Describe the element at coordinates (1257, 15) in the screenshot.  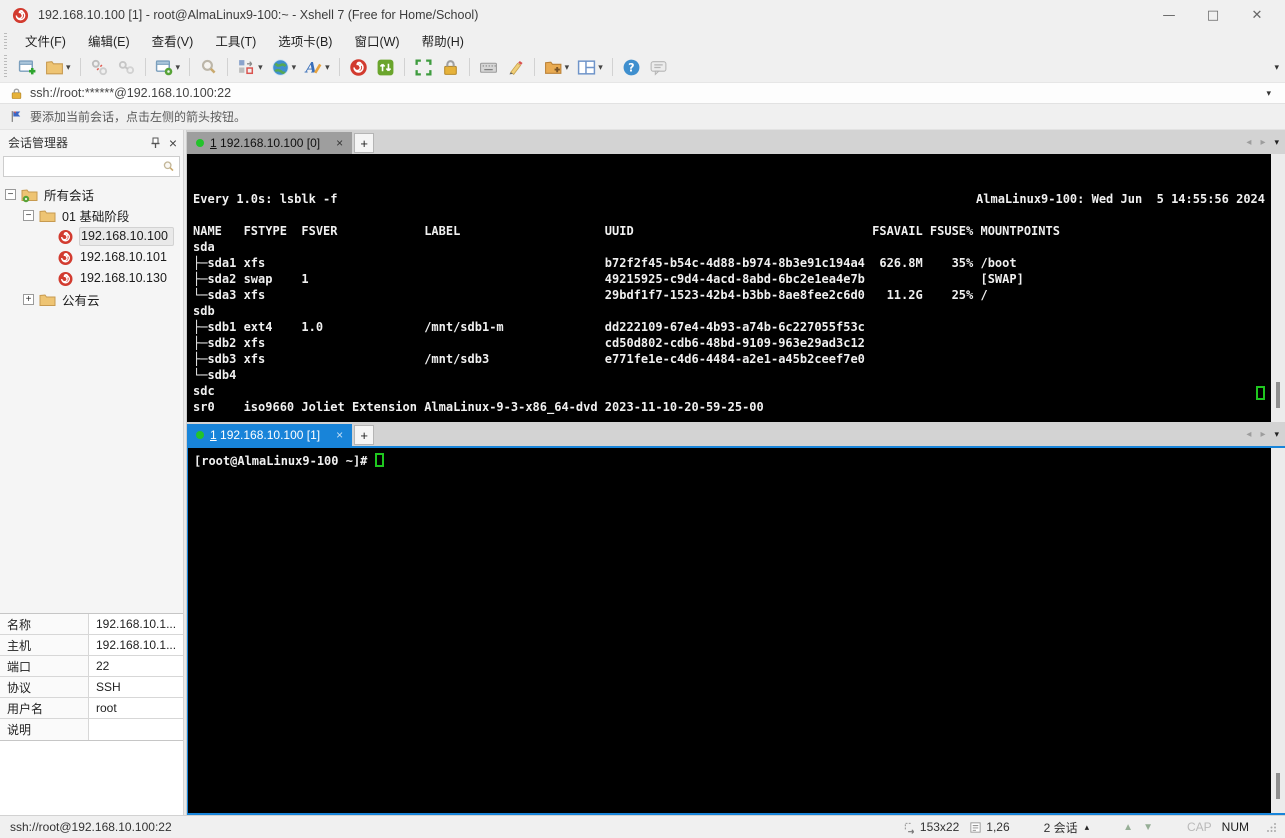
I see `close-button: ✕` at that location.